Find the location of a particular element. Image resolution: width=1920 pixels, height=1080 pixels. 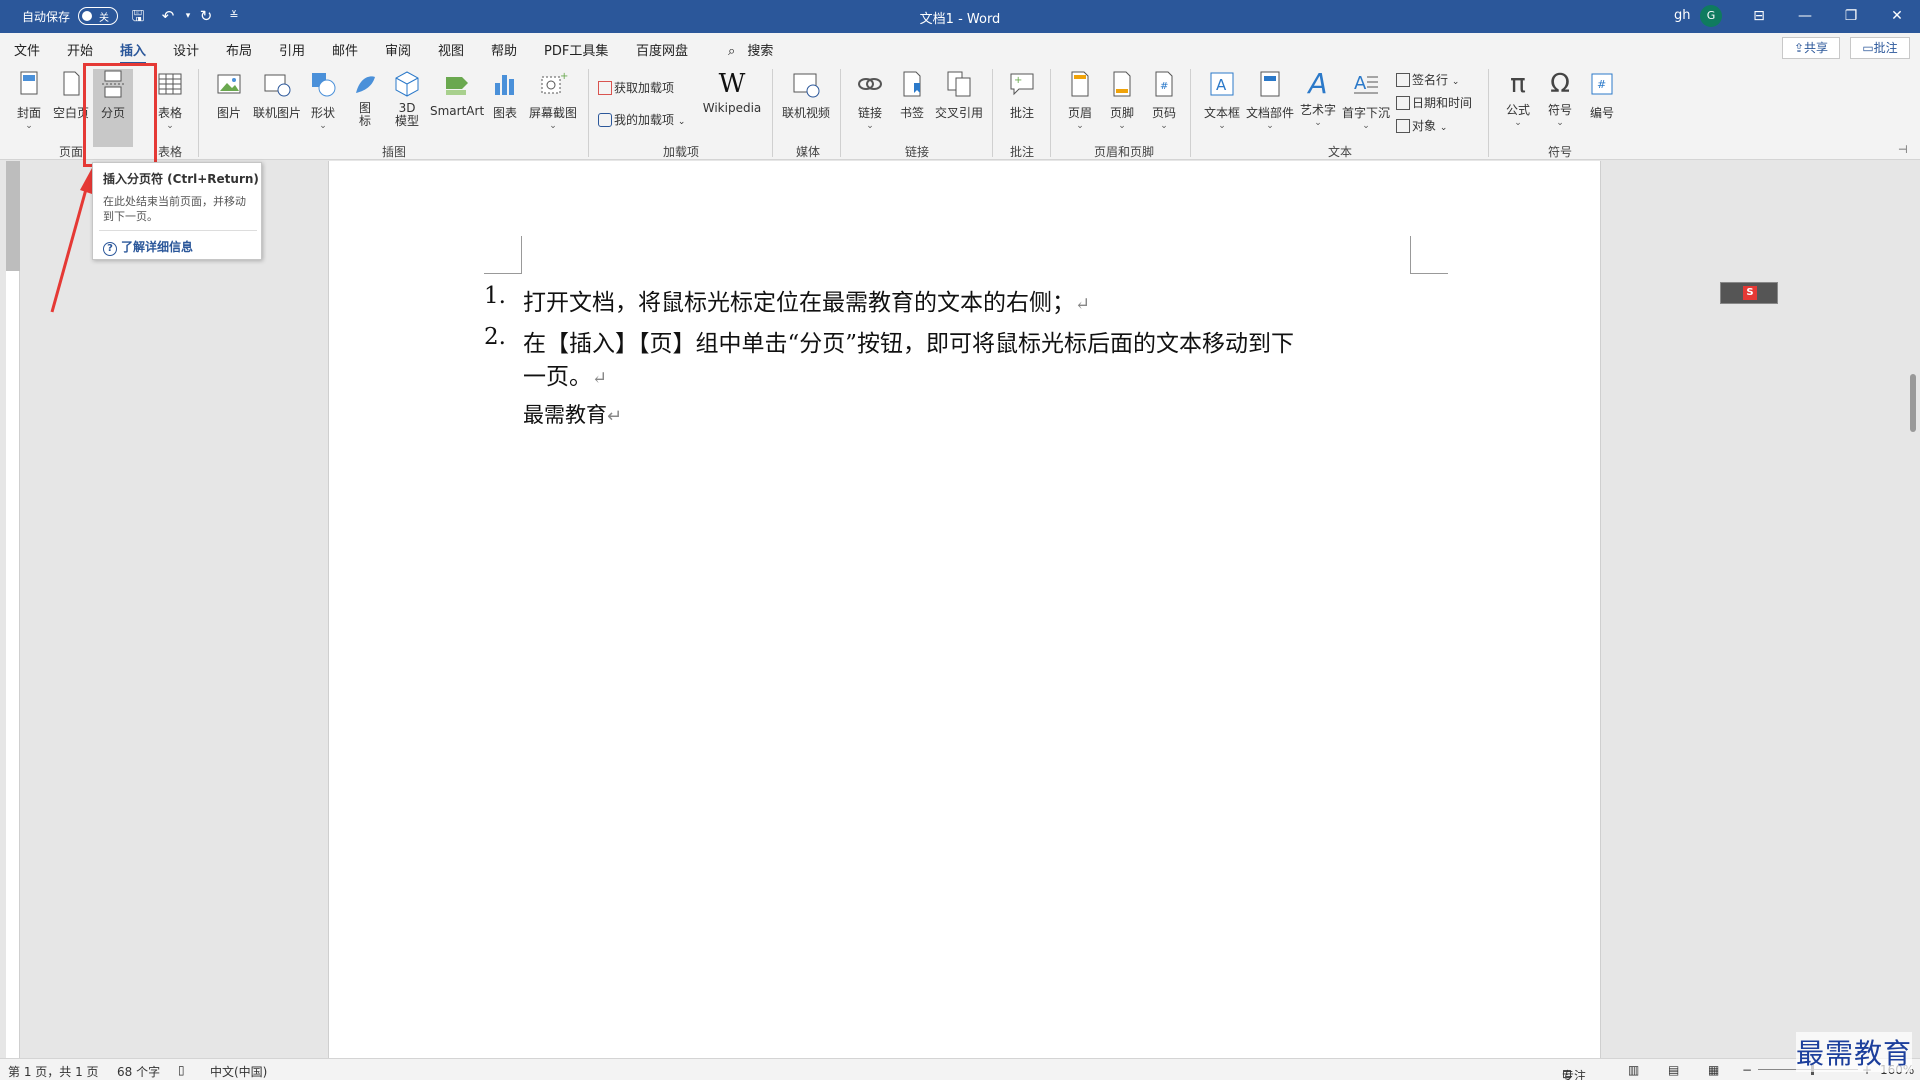

zoom-out-icon: − is located at coordinates (1747, 1070).